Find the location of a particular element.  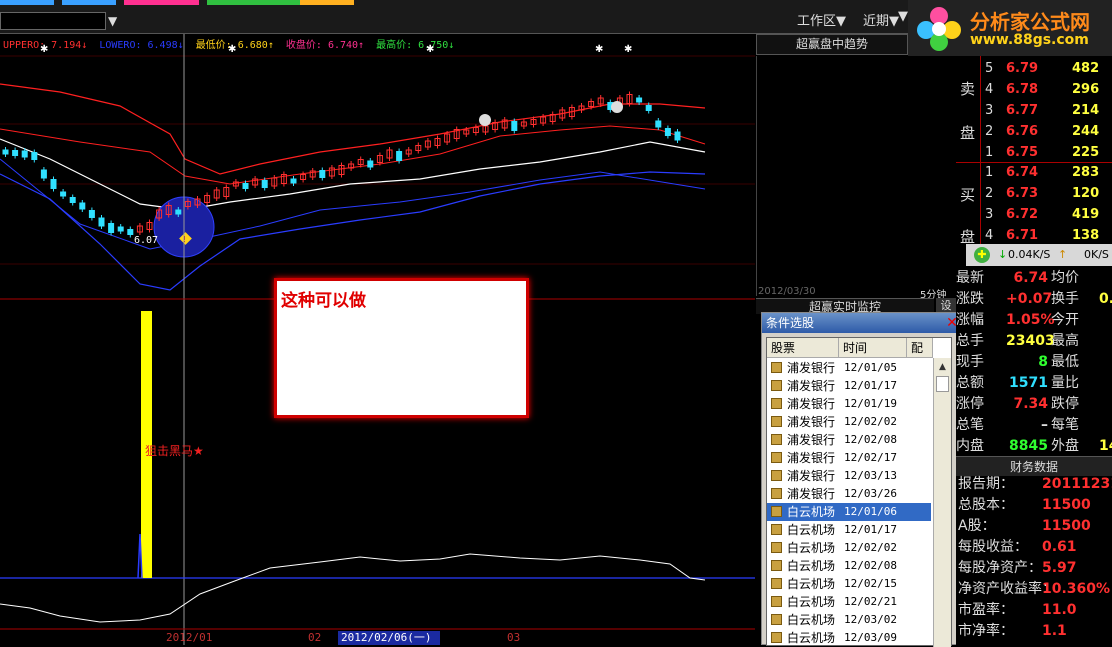

list-item: 白云机场 12/02/02 is located at coordinates (849, 548).